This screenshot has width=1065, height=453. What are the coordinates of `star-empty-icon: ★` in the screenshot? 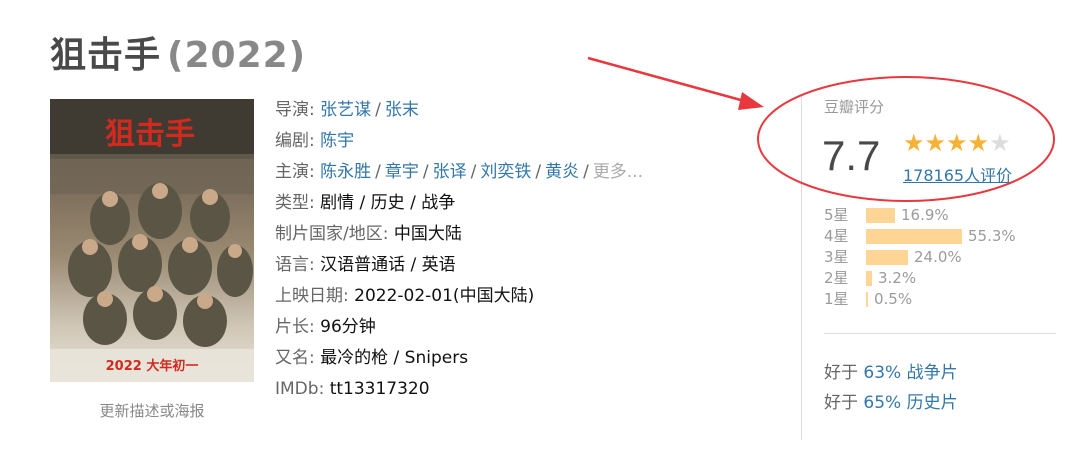 It's located at (1000, 143).